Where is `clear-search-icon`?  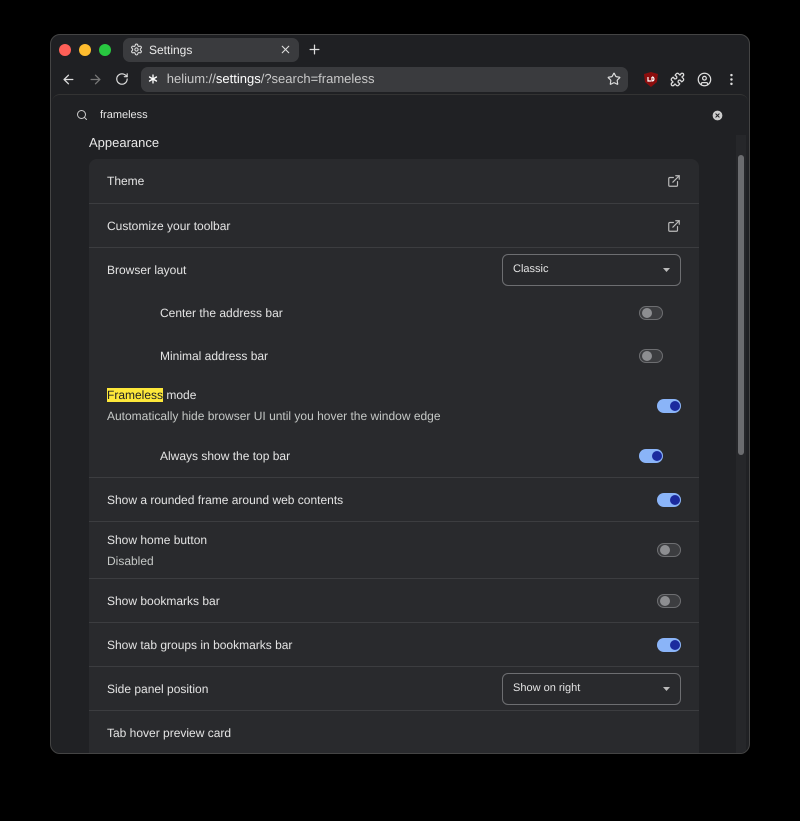 clear-search-icon is located at coordinates (717, 115).